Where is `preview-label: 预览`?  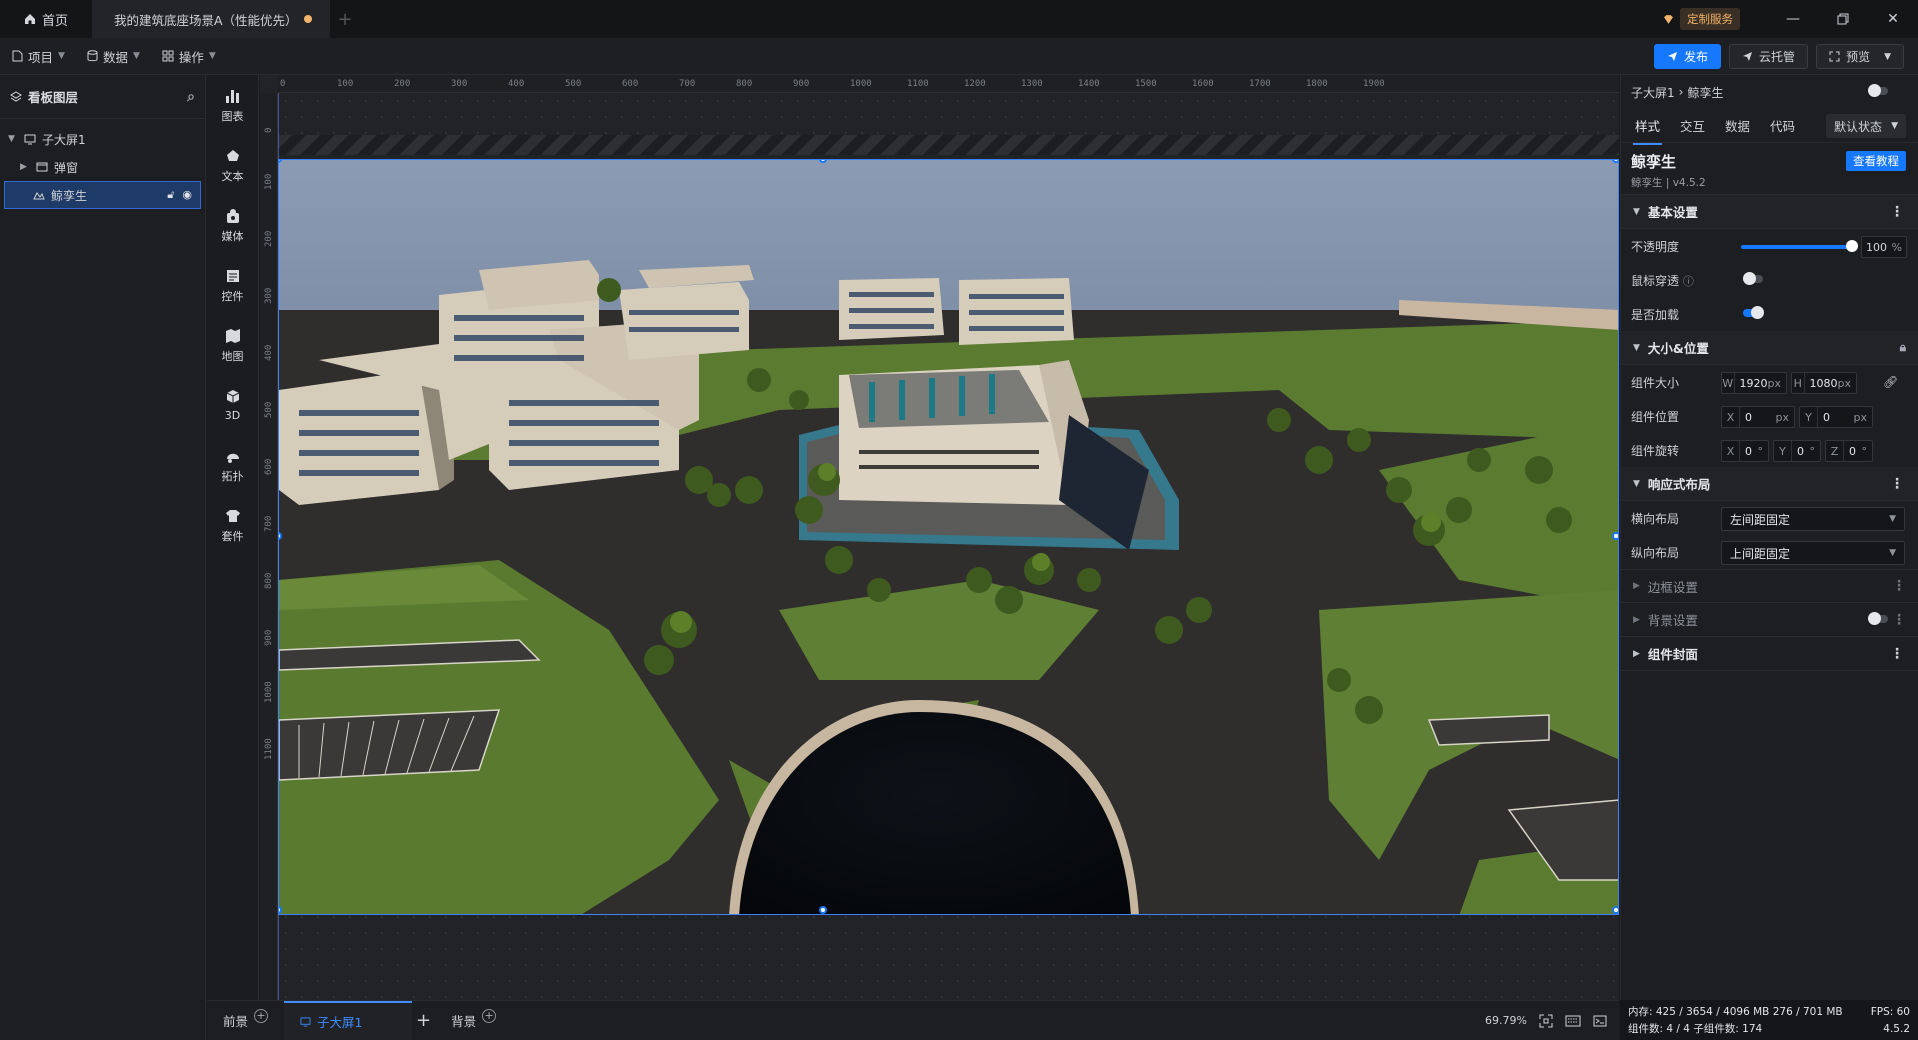
preview-label: 预览 is located at coordinates (1858, 57).